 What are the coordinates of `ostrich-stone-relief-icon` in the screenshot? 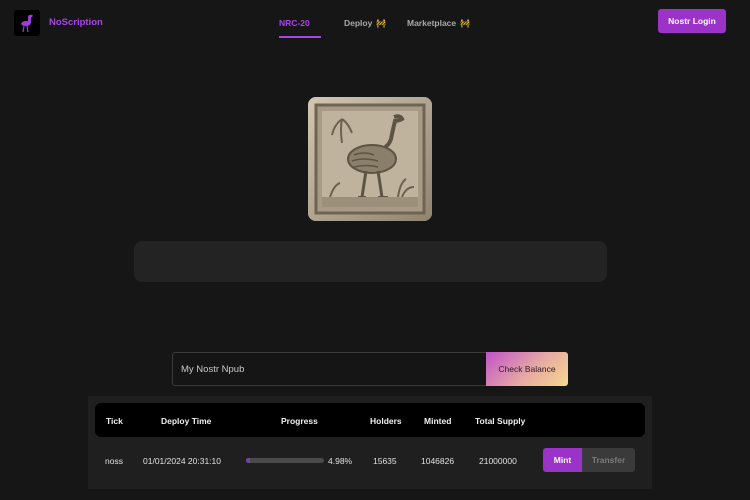 It's located at (370, 159).